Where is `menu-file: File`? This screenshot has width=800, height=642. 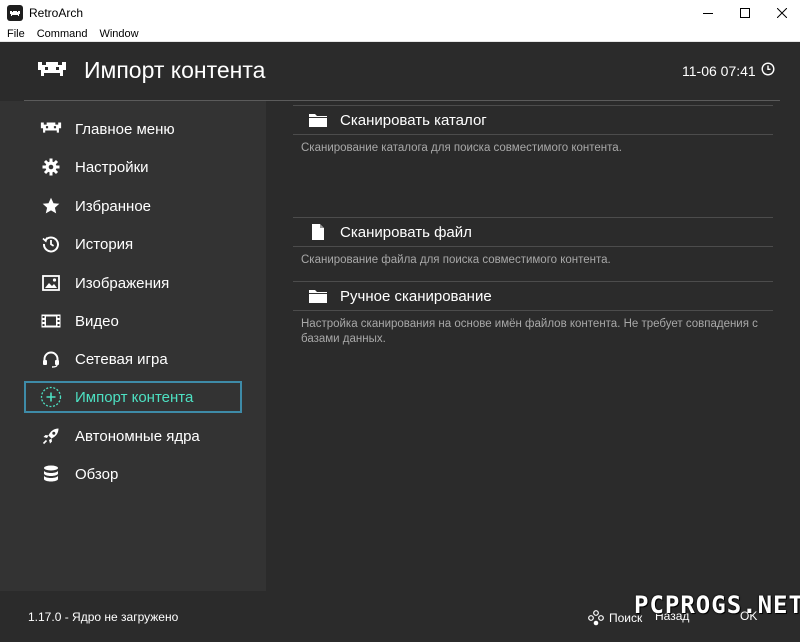
menu-file: File is located at coordinates (15, 34).